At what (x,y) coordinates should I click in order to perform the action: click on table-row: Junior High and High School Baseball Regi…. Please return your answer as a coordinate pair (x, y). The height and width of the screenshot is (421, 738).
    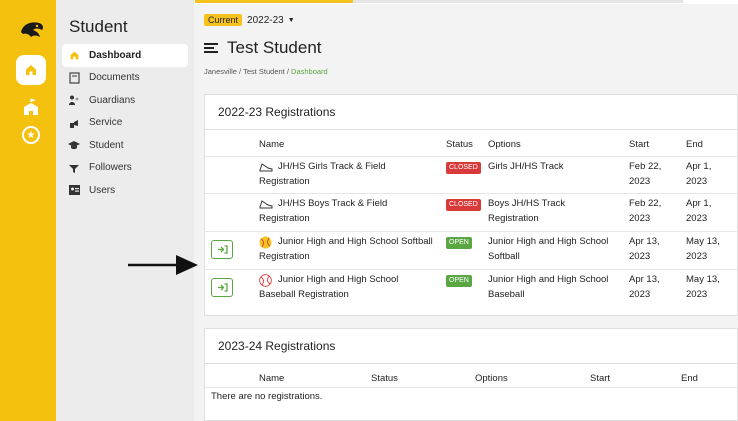
    Looking at the image, I should click on (471, 288).